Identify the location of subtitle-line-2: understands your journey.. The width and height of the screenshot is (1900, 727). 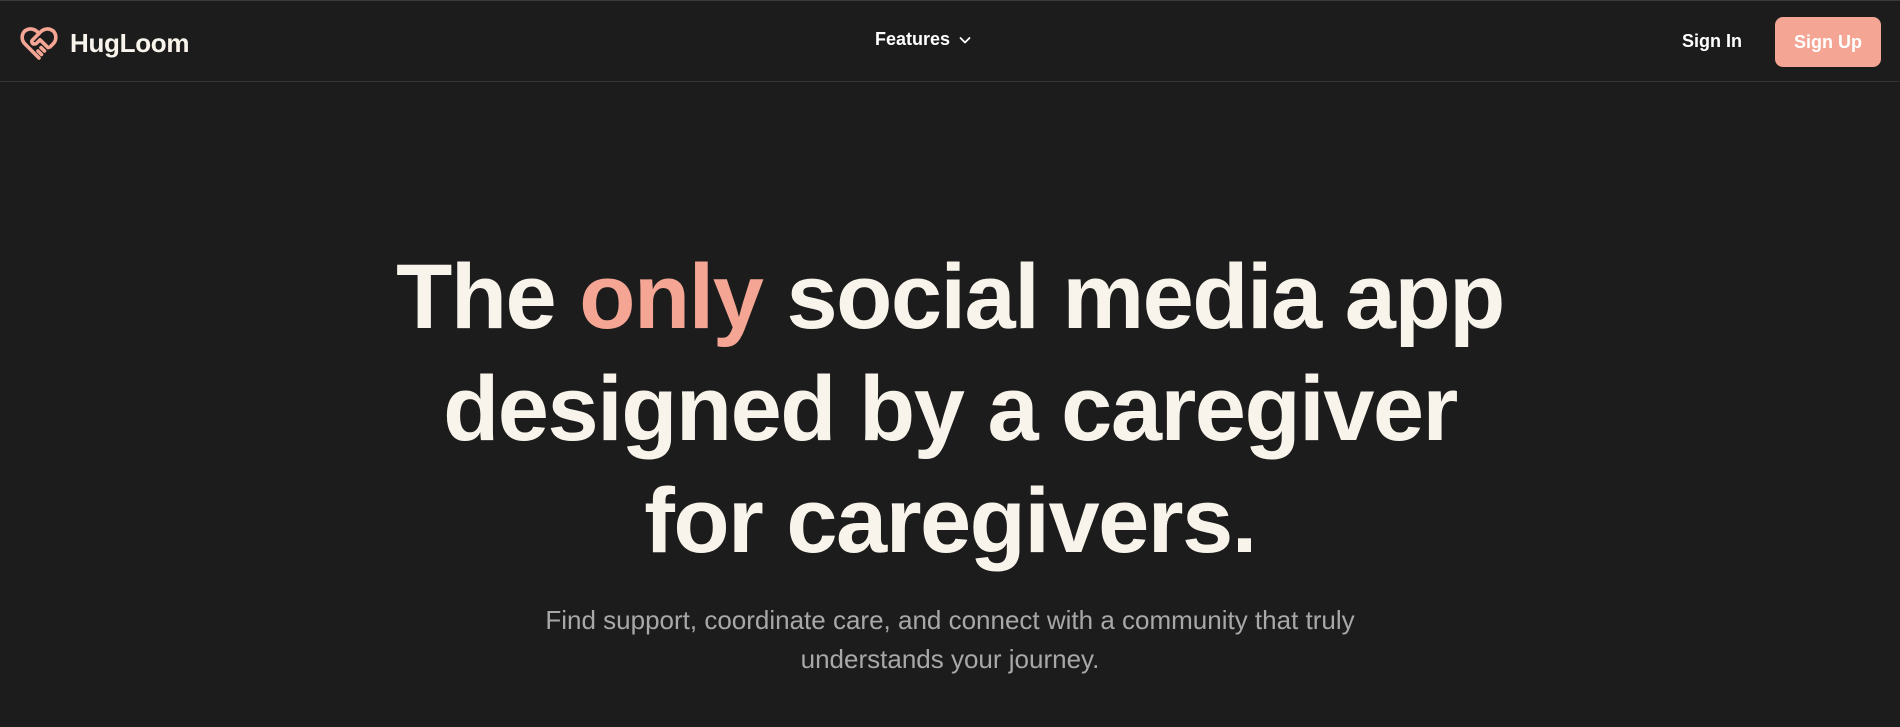
(950, 659).